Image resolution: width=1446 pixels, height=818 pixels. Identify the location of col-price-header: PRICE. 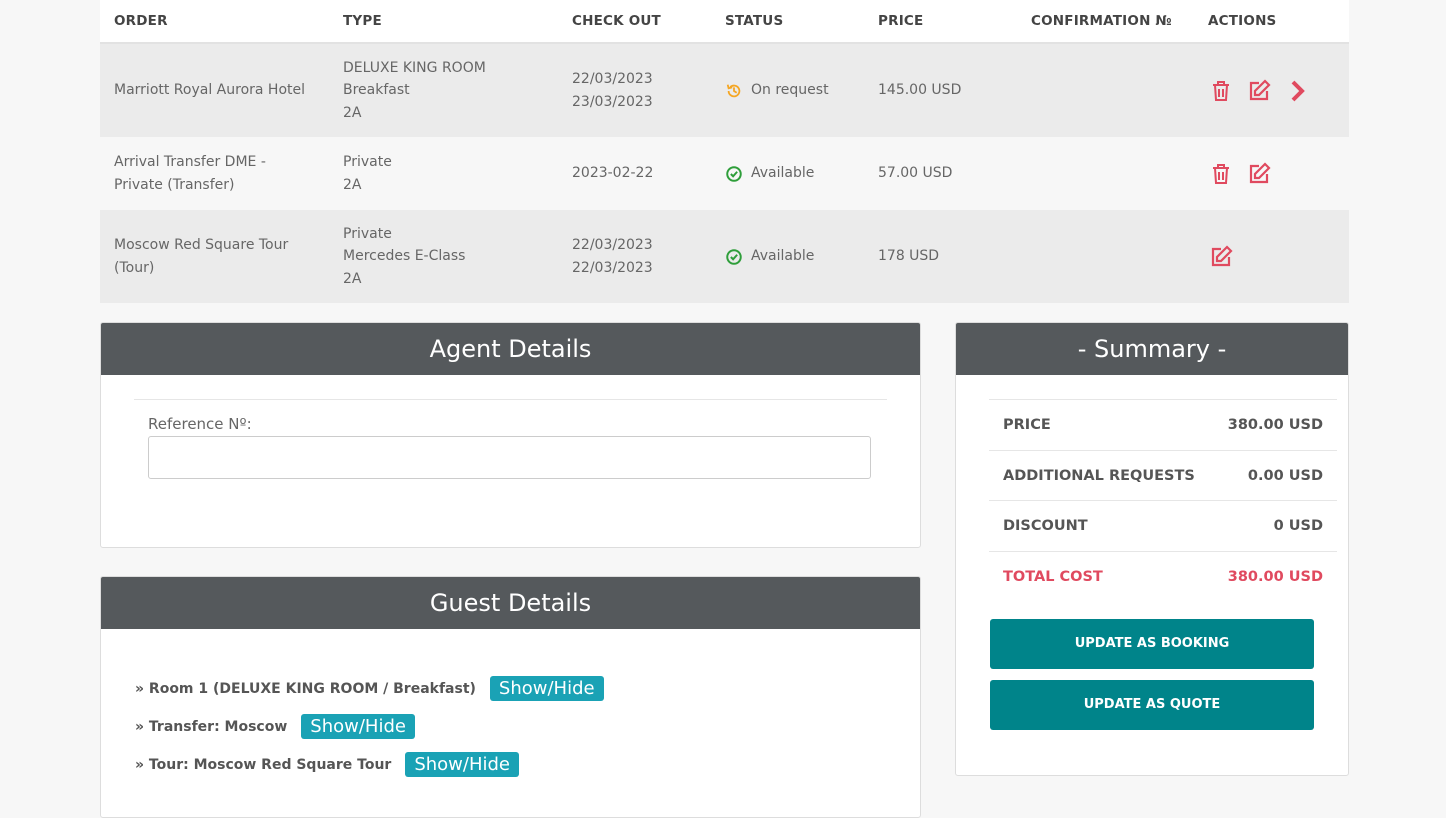
(940, 22).